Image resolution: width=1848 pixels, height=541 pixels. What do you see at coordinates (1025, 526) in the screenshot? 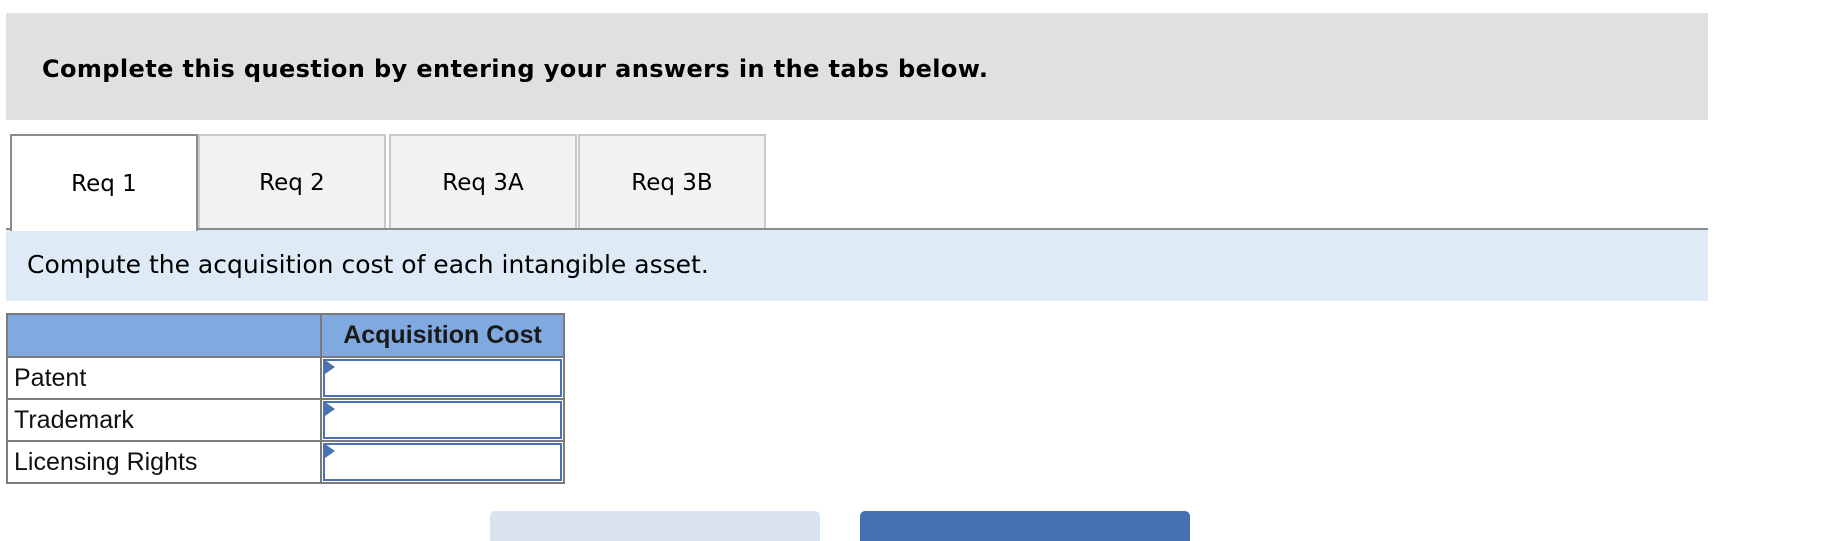
I see `next-requirement-button` at bounding box center [1025, 526].